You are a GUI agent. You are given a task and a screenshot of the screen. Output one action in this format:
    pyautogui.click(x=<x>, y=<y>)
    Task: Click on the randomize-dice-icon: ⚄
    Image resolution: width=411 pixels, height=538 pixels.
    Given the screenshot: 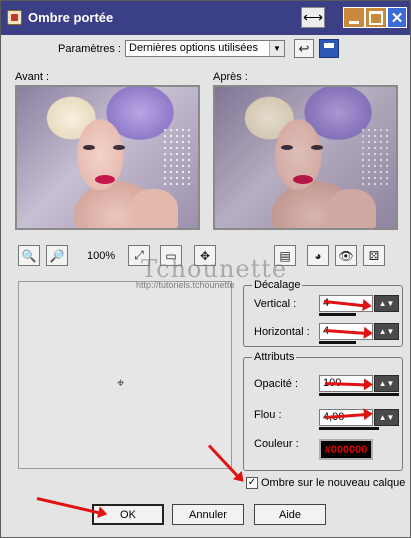 What is the action you would take?
    pyautogui.click(x=374, y=255)
    